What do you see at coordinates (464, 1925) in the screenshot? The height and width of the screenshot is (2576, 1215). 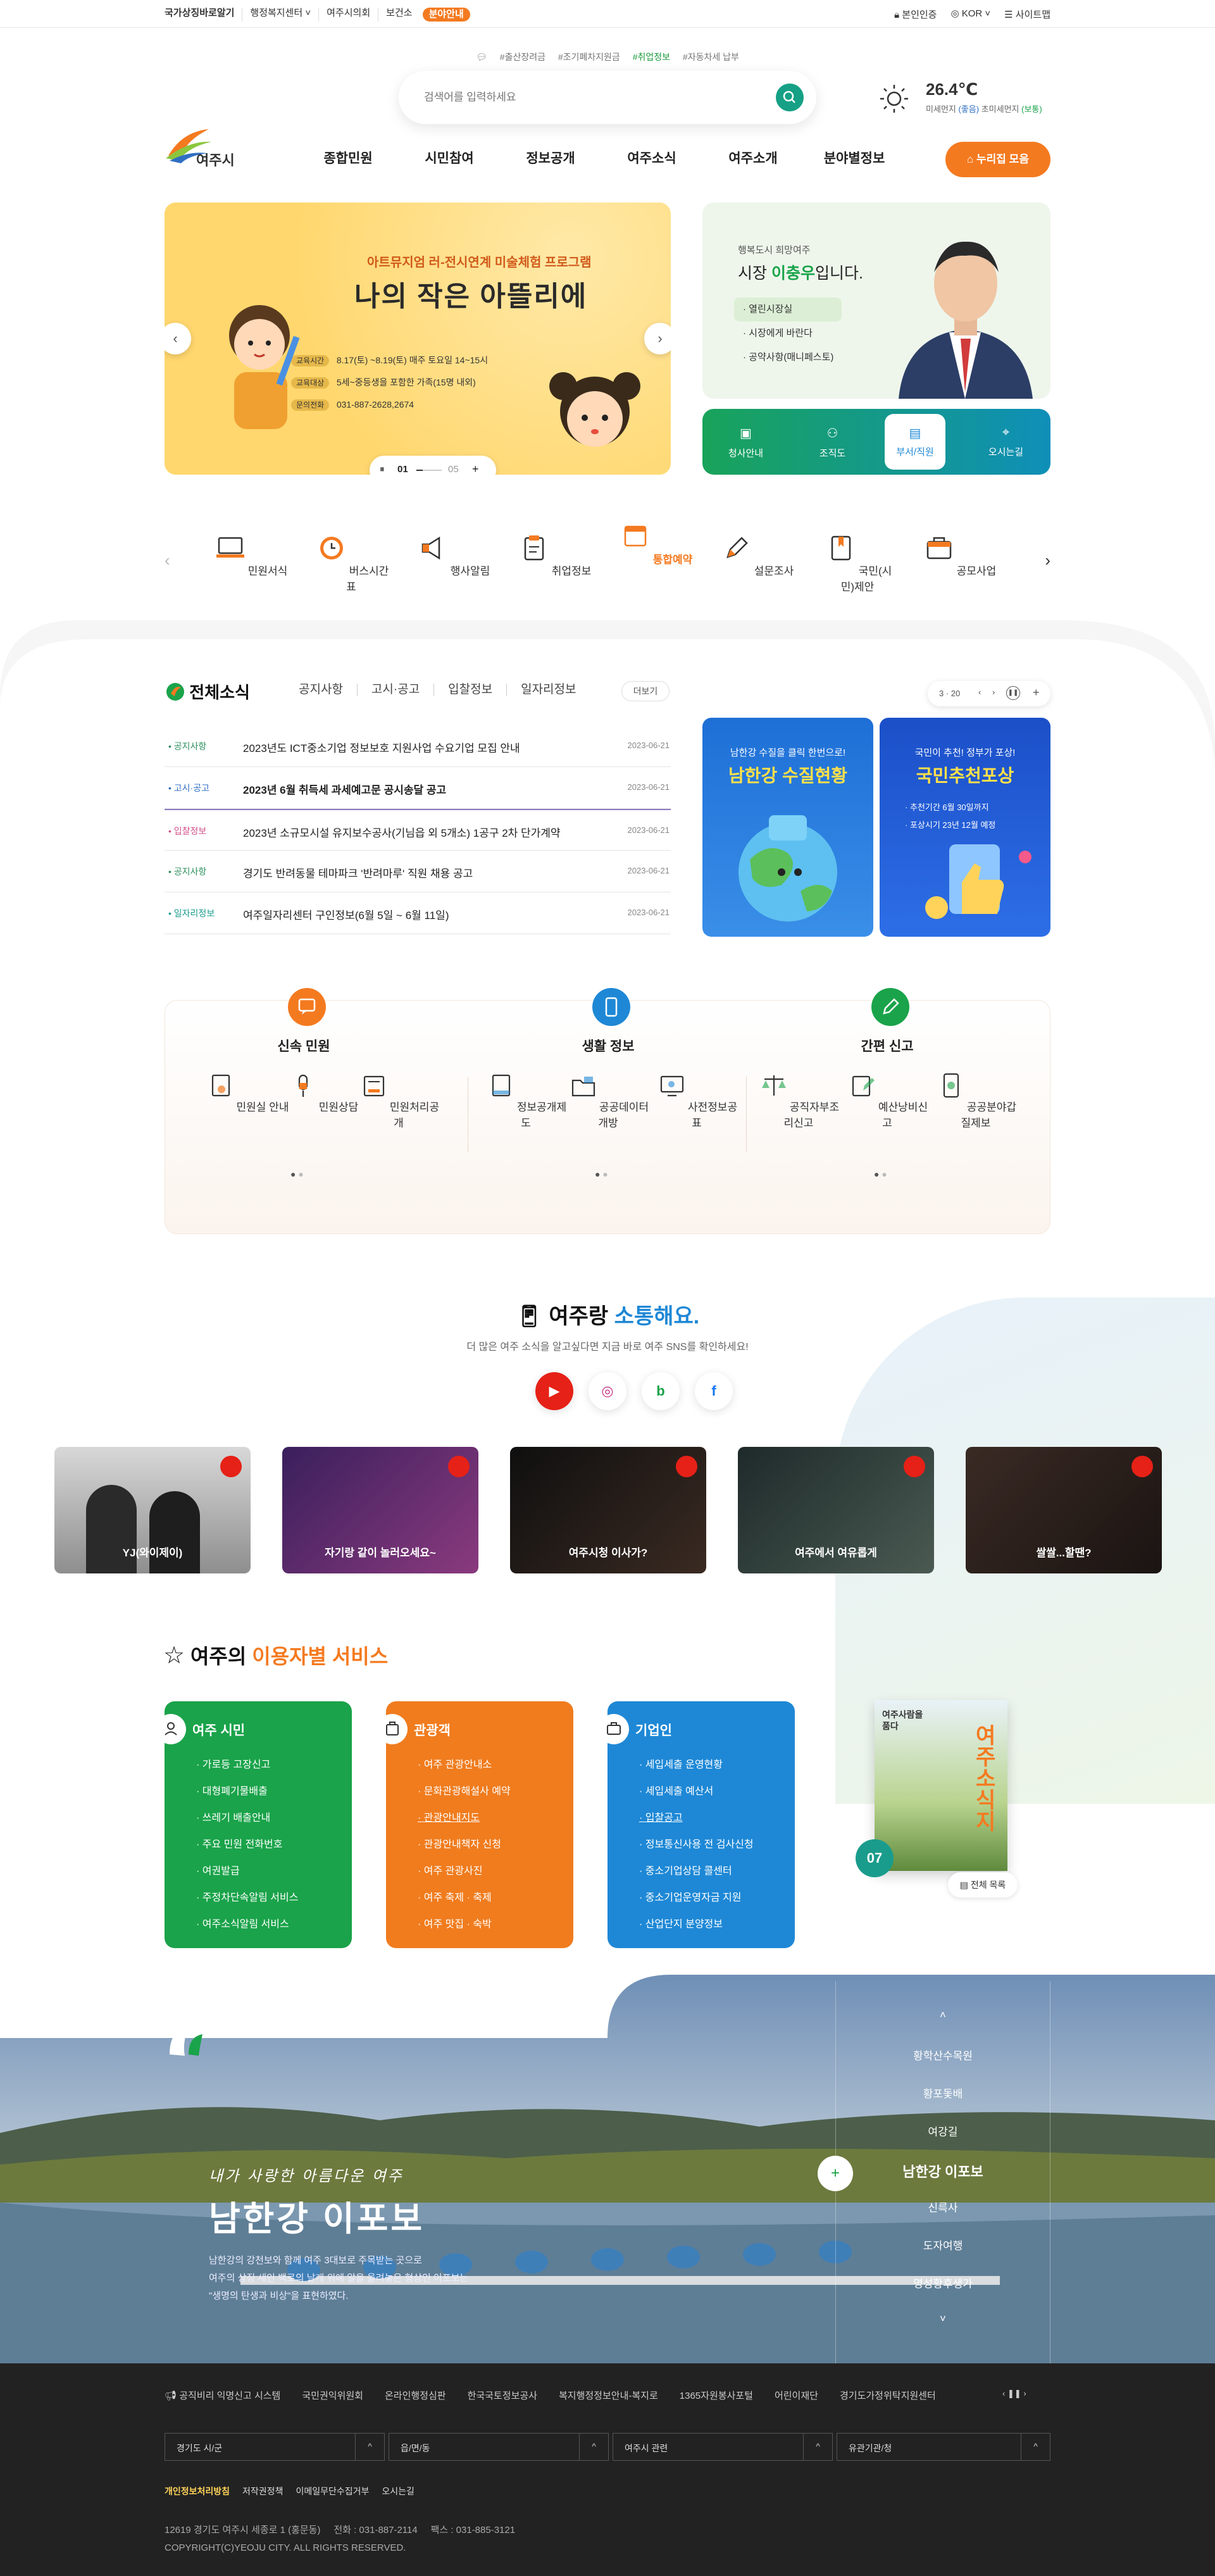 I see `list-item: 여주 맛집 · 숙박` at bounding box center [464, 1925].